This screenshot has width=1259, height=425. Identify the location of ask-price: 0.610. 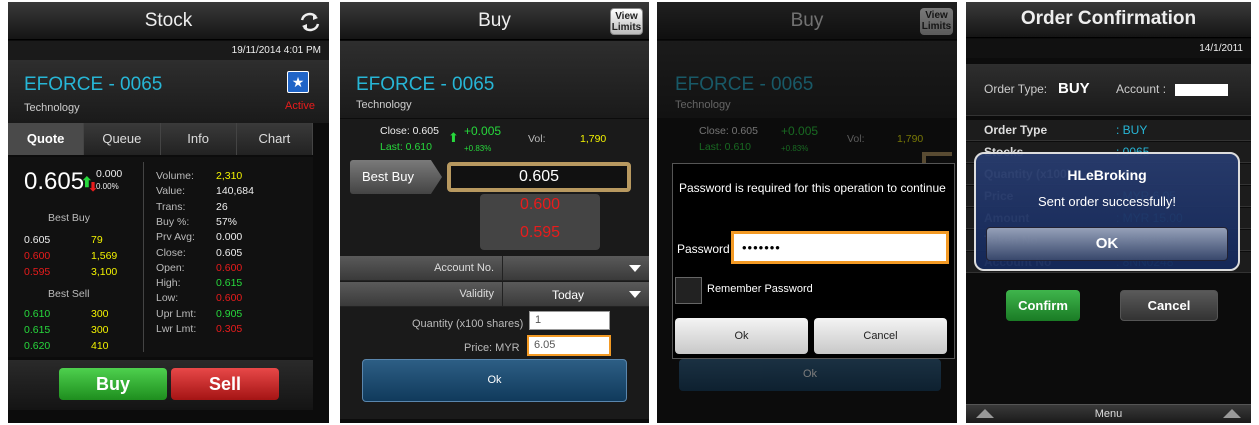
(37, 314).